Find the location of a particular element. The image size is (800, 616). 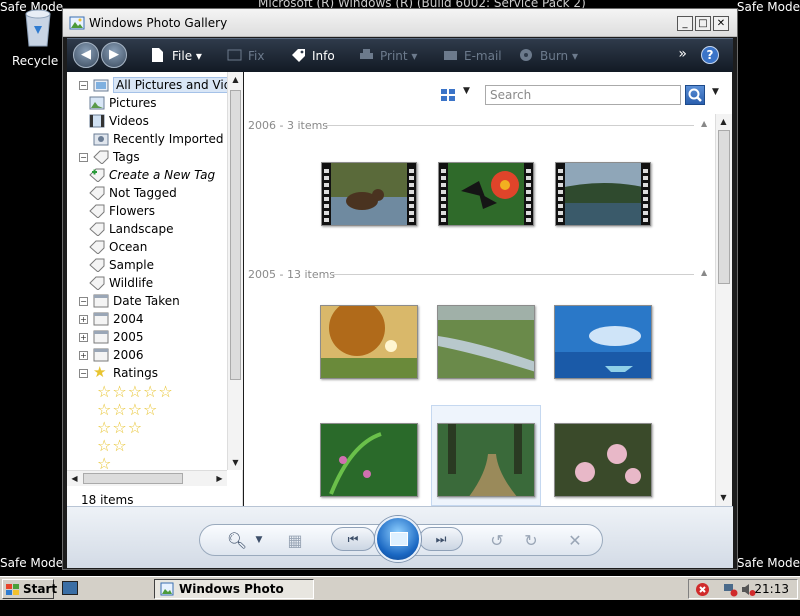

burn-button: Burn ▾ is located at coordinates (548, 55).